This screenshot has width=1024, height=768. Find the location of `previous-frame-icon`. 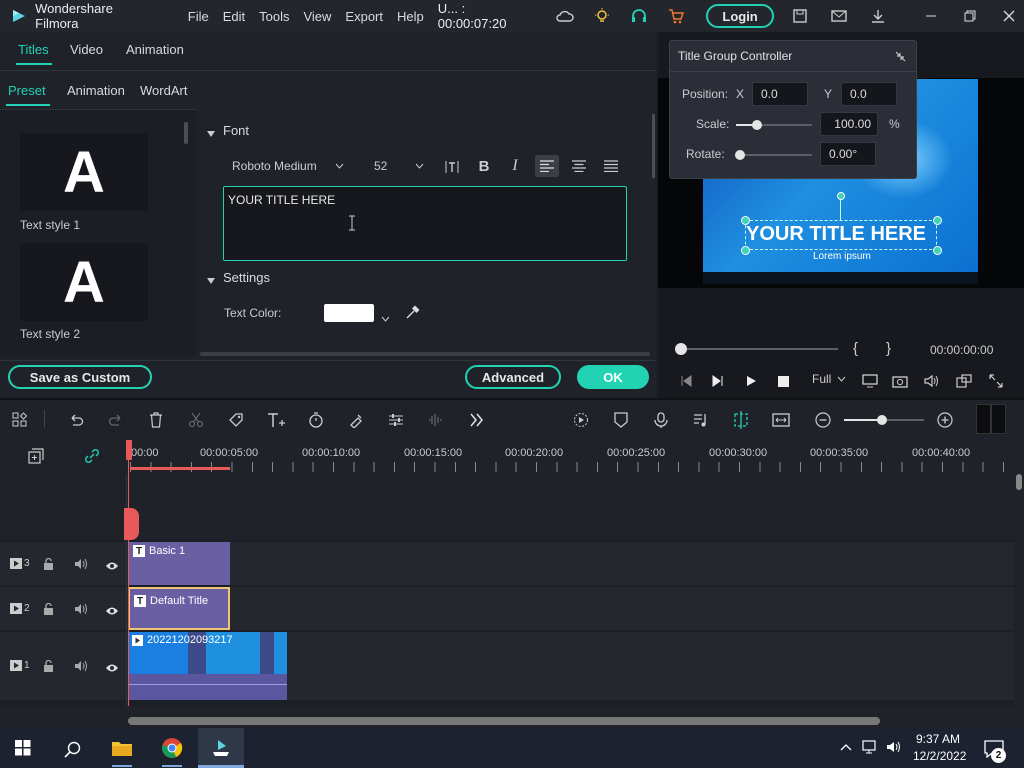

previous-frame-icon is located at coordinates (686, 381).